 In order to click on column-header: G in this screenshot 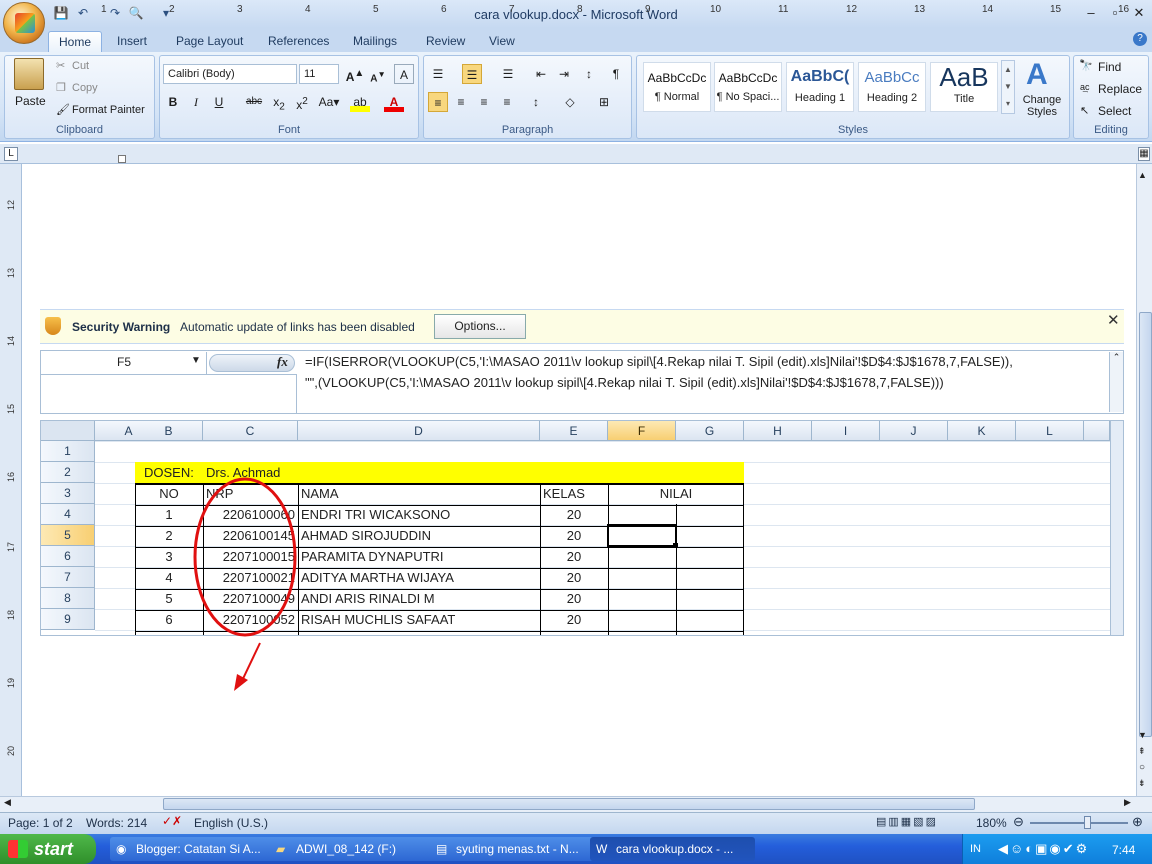, I will do `click(710, 431)`.